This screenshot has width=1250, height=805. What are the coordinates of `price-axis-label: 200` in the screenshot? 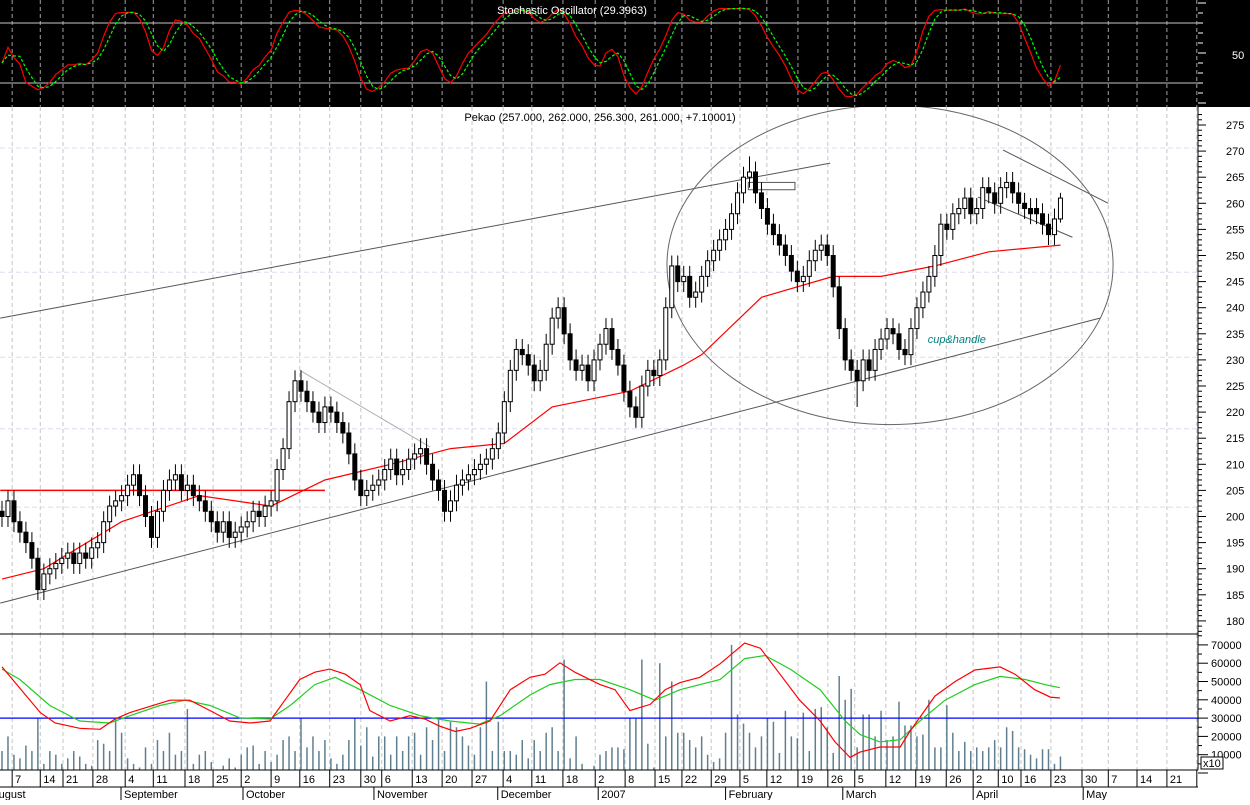 It's located at (1235, 518).